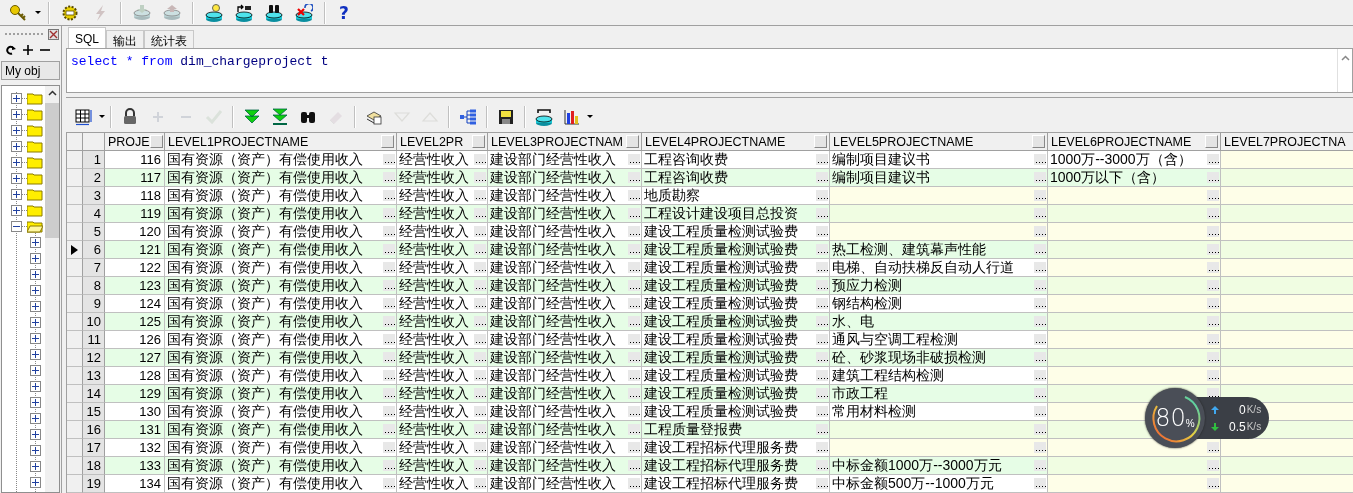  What do you see at coordinates (94, 394) in the screenshot?
I see `row-number: 14` at bounding box center [94, 394].